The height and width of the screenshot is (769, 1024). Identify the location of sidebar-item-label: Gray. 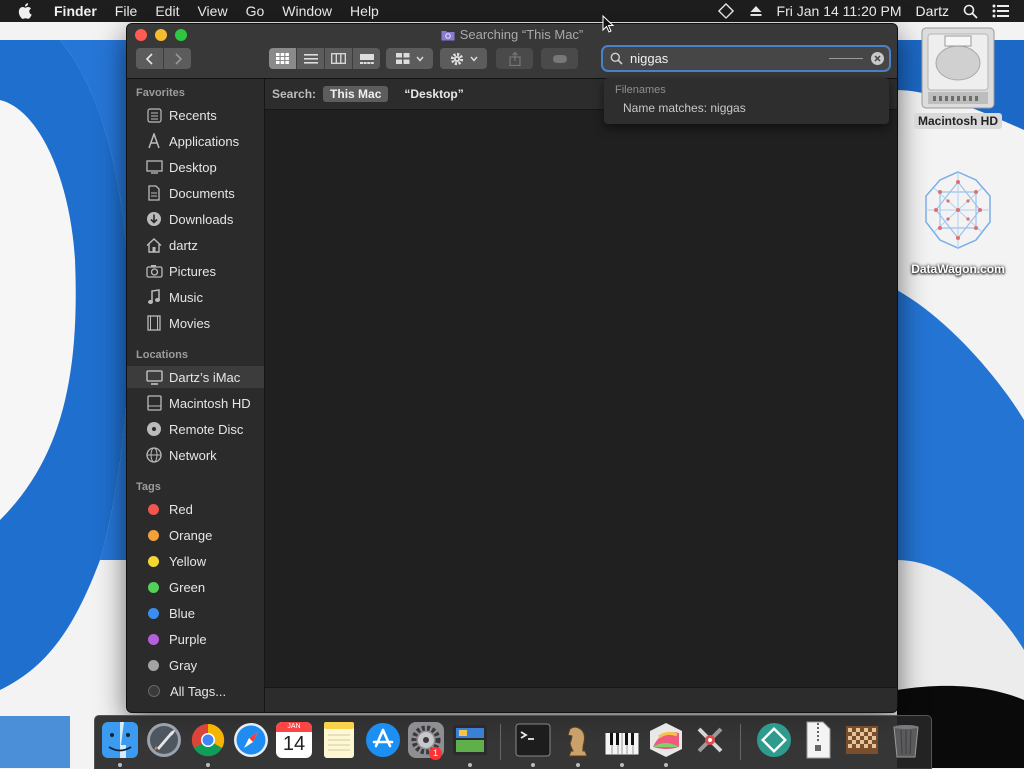
(183, 665).